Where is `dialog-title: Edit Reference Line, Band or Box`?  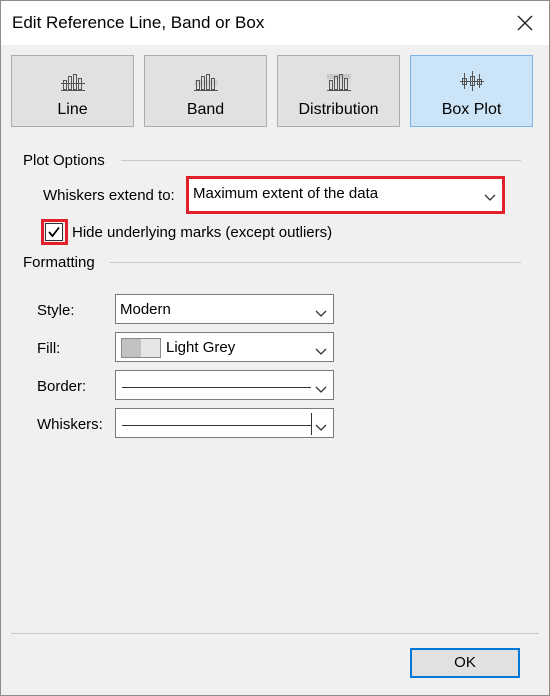
dialog-title: Edit Reference Line, Band or Box is located at coordinates (138, 22).